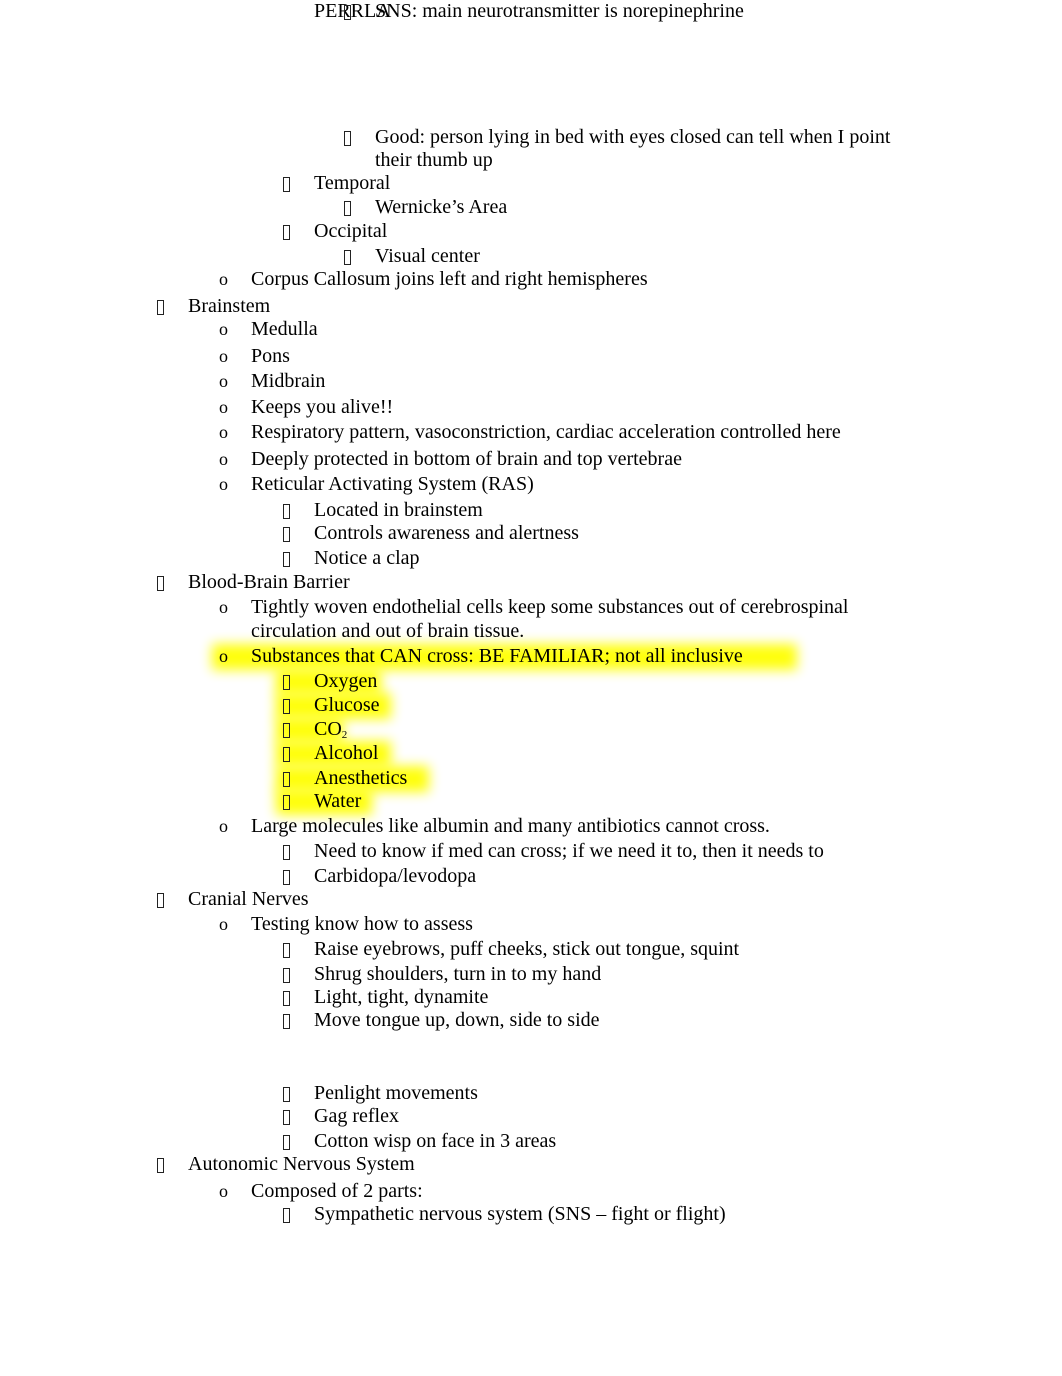 This screenshot has height=1376, width=1062. What do you see at coordinates (229, 306) in the screenshot?
I see `list-item-text: Brainstem` at bounding box center [229, 306].